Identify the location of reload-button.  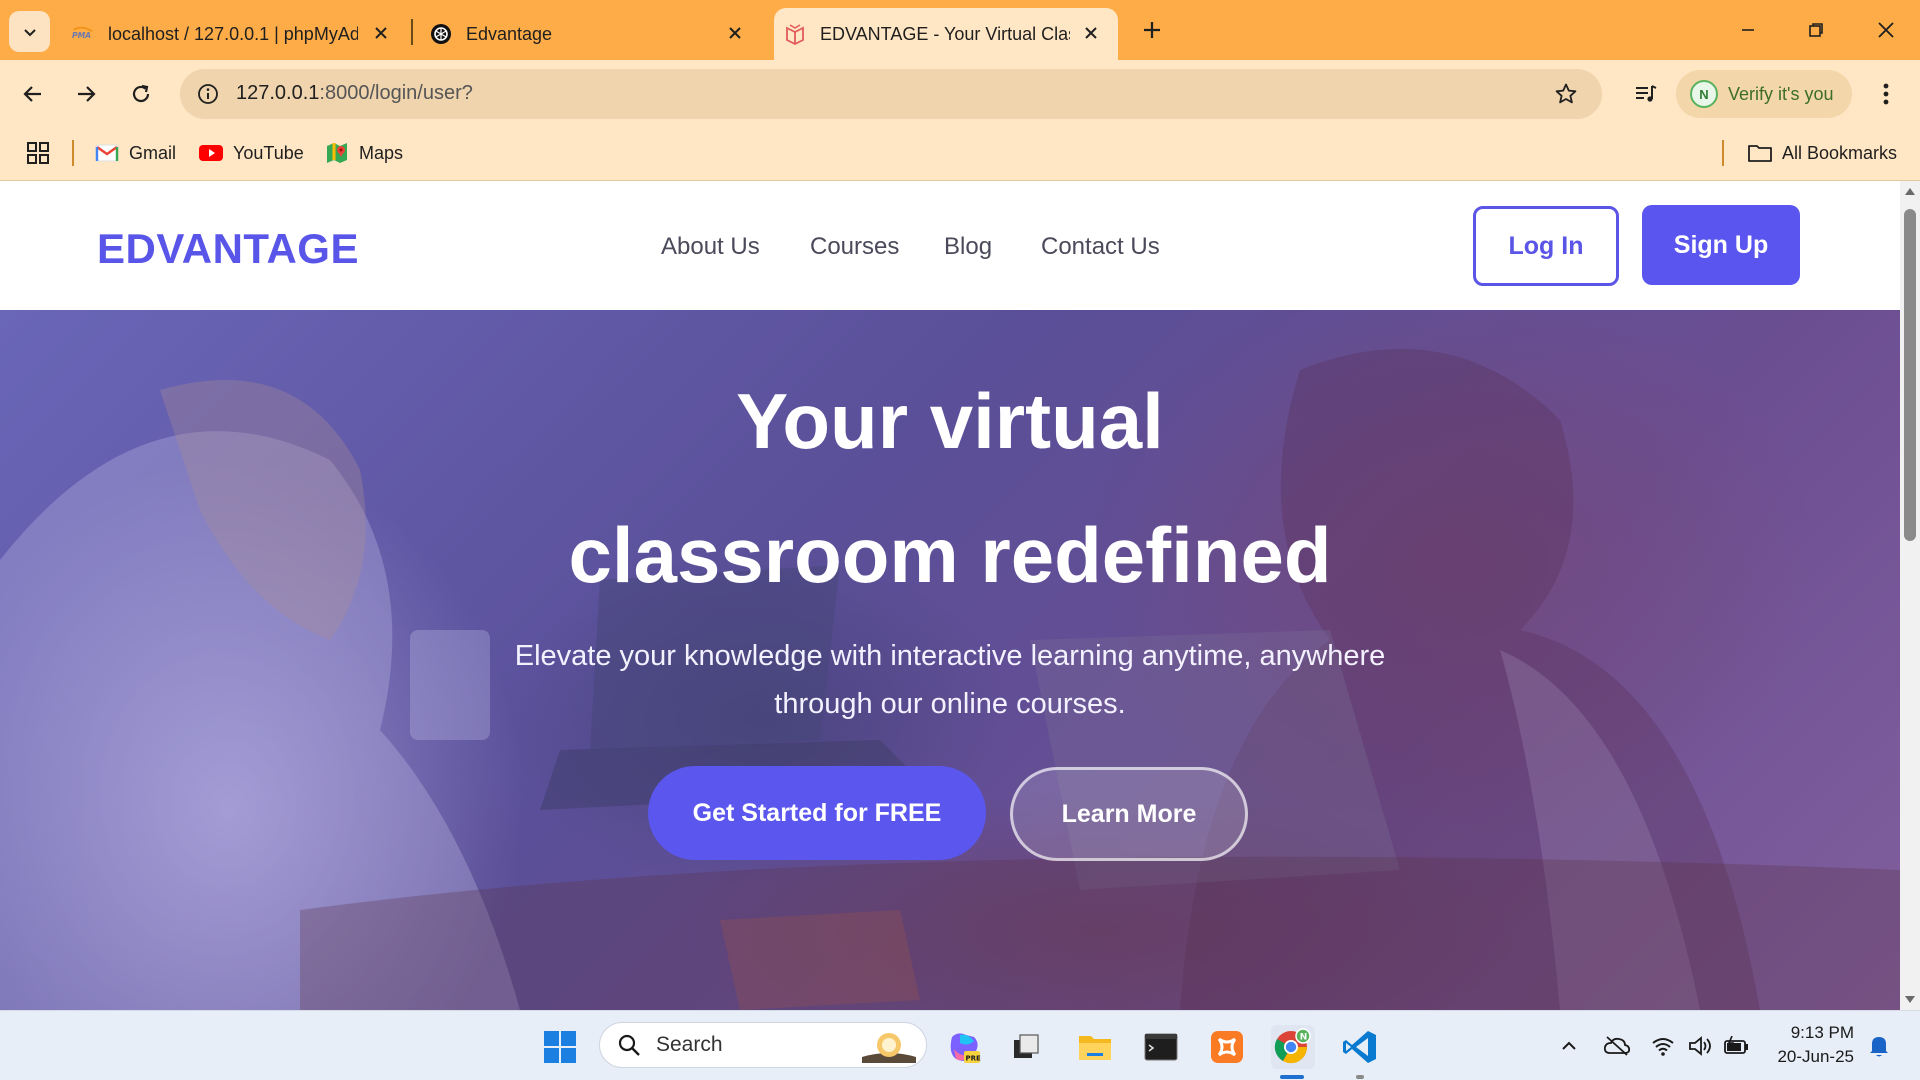
(141, 94).